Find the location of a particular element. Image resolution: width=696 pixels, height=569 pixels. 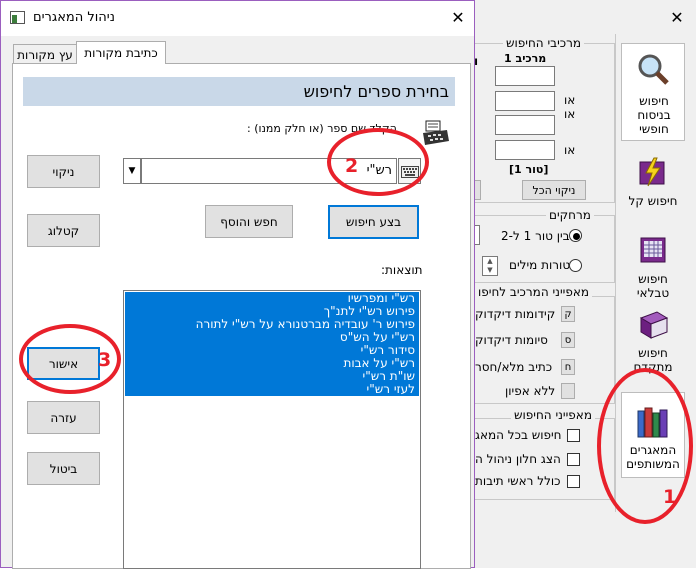

sidebar-table-search-label: חיפוש טבלאי is located at coordinates (653, 286).